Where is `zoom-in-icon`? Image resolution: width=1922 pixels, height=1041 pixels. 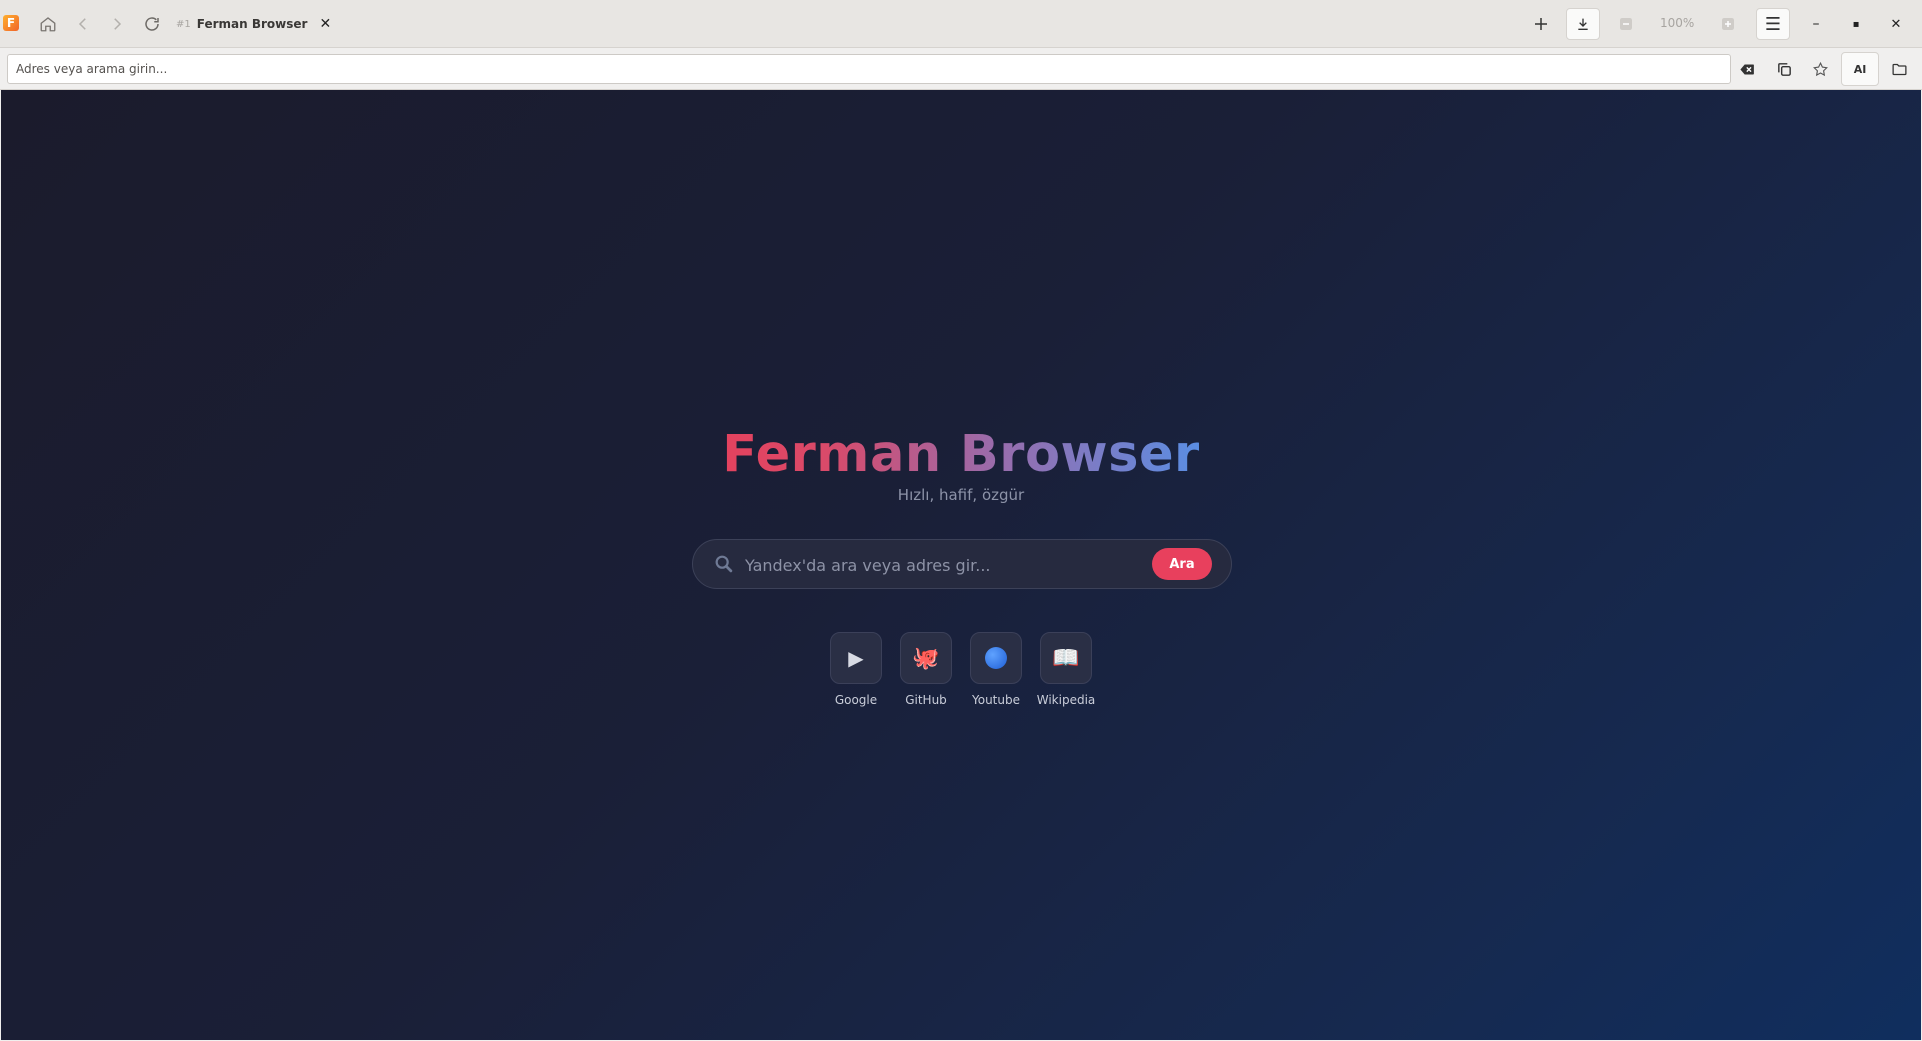
zoom-in-icon is located at coordinates (1728, 24).